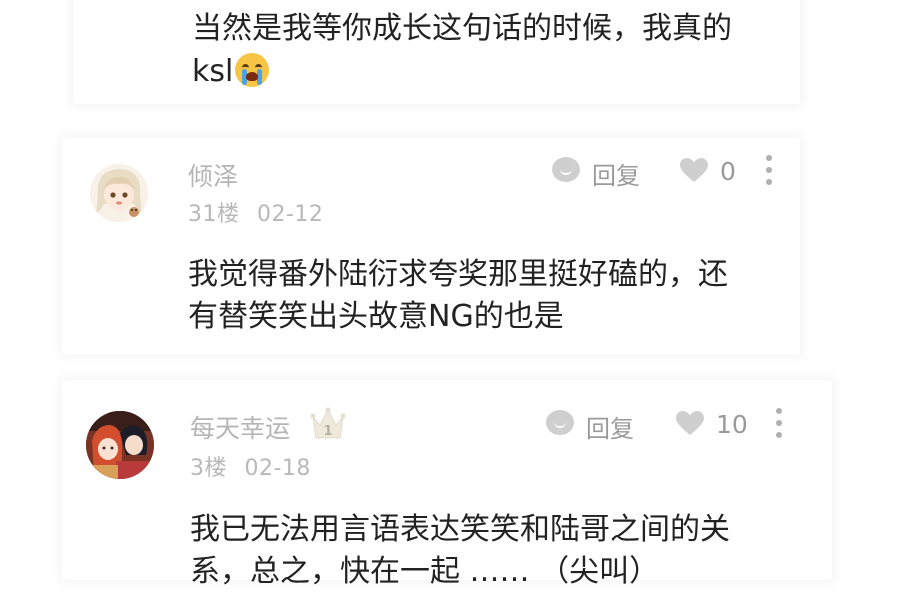  I want to click on crown-badge-icon: 1, so click(328, 423).